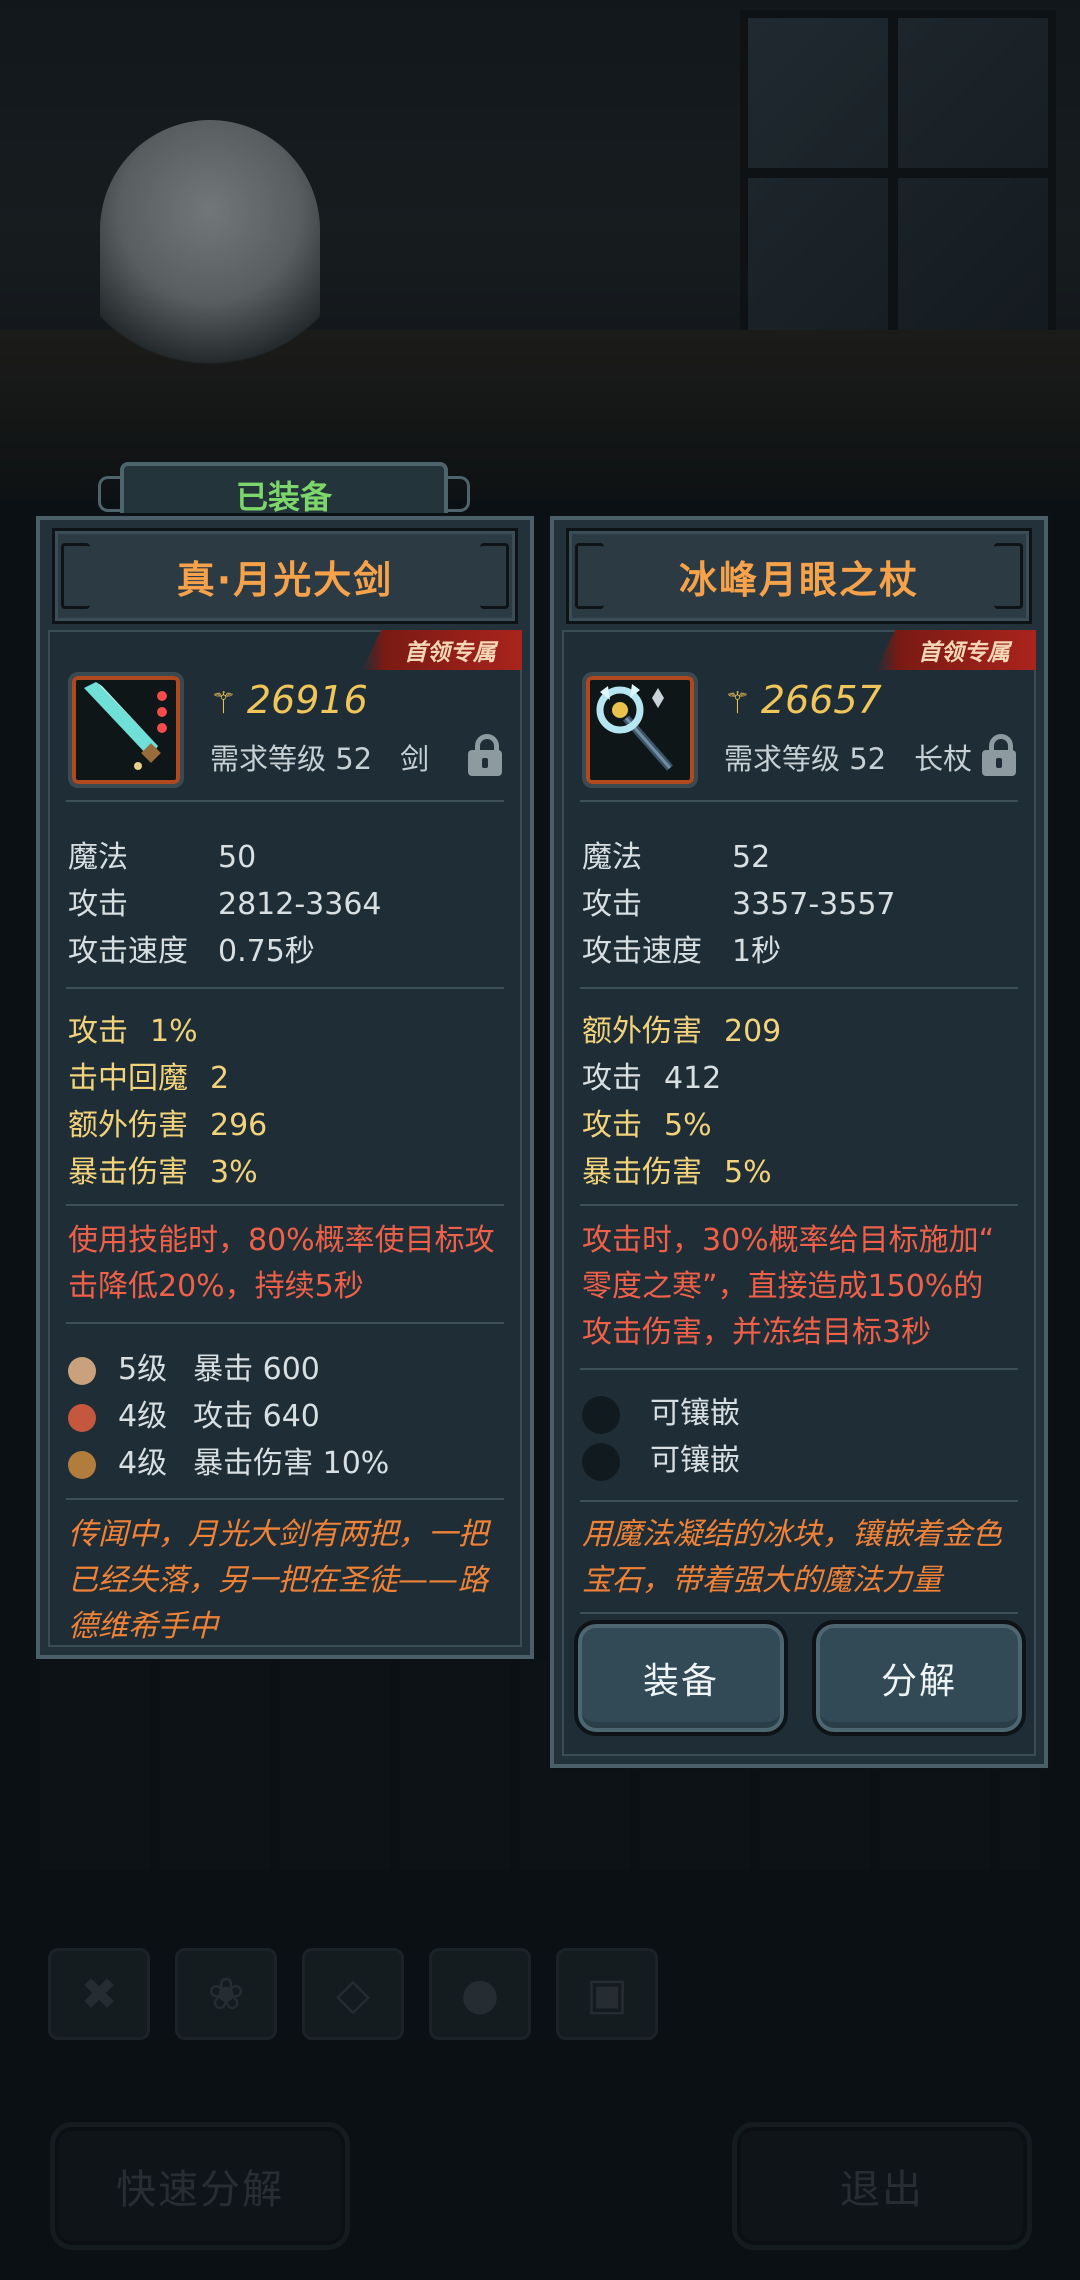 This screenshot has height=2280, width=1080. Describe the element at coordinates (228, 1460) in the screenshot. I see `gem-row: 4级 暴击伤害 10%` at that location.